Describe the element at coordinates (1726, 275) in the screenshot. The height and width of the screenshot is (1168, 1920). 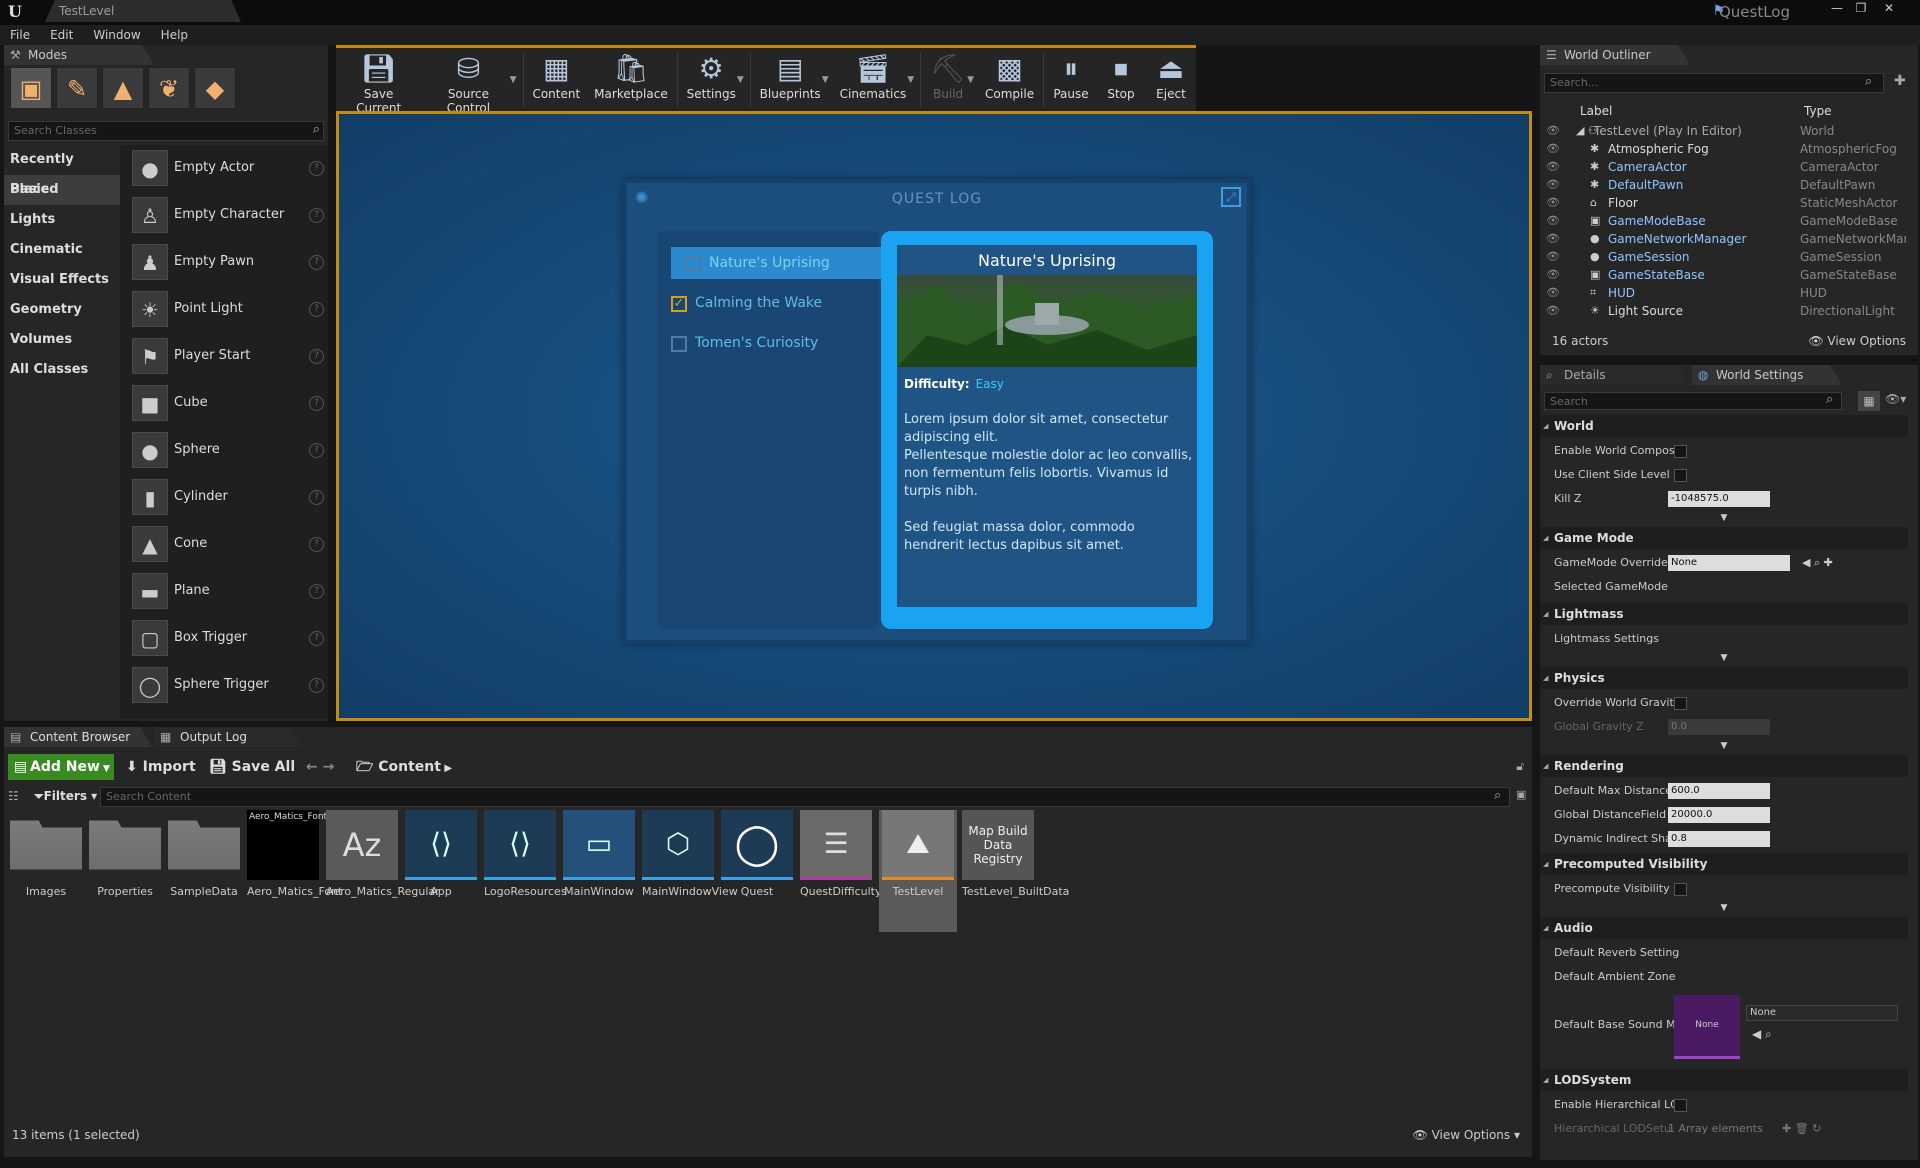
I see `outliner-row: 👁︎ ▣ GameStateBase GameStateBase` at that location.